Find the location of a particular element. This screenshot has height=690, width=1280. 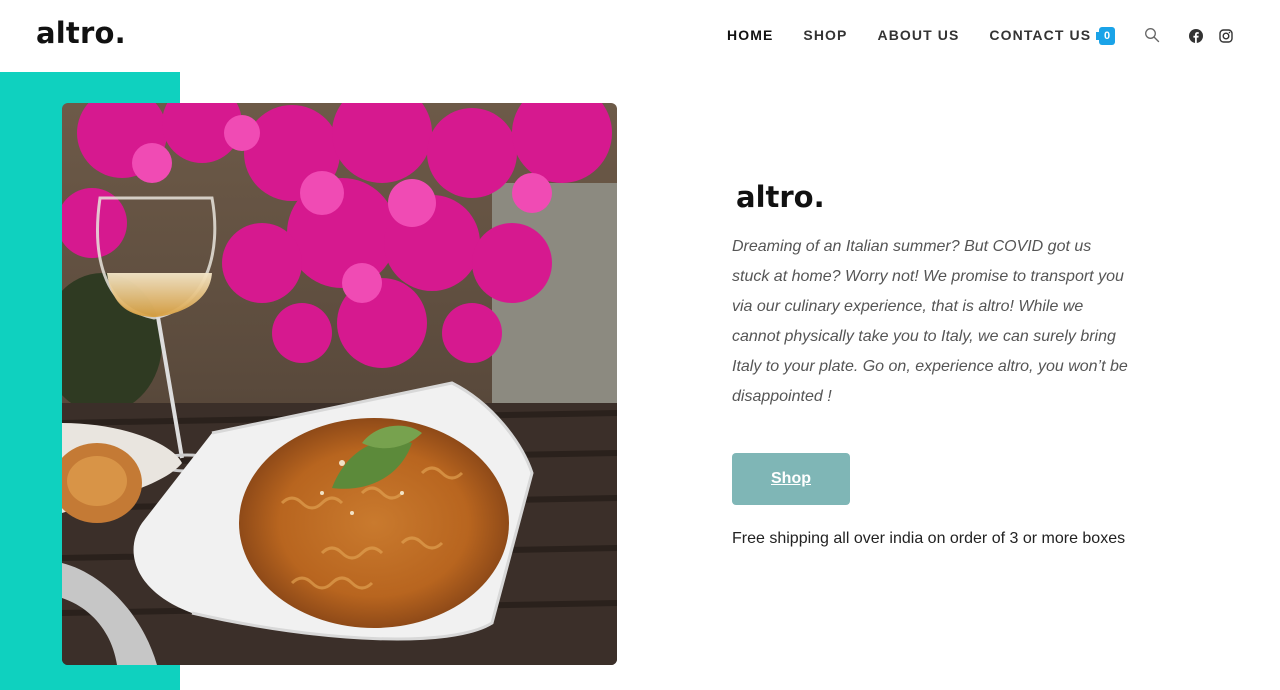

brand-logo: altro. is located at coordinates (780, 197).